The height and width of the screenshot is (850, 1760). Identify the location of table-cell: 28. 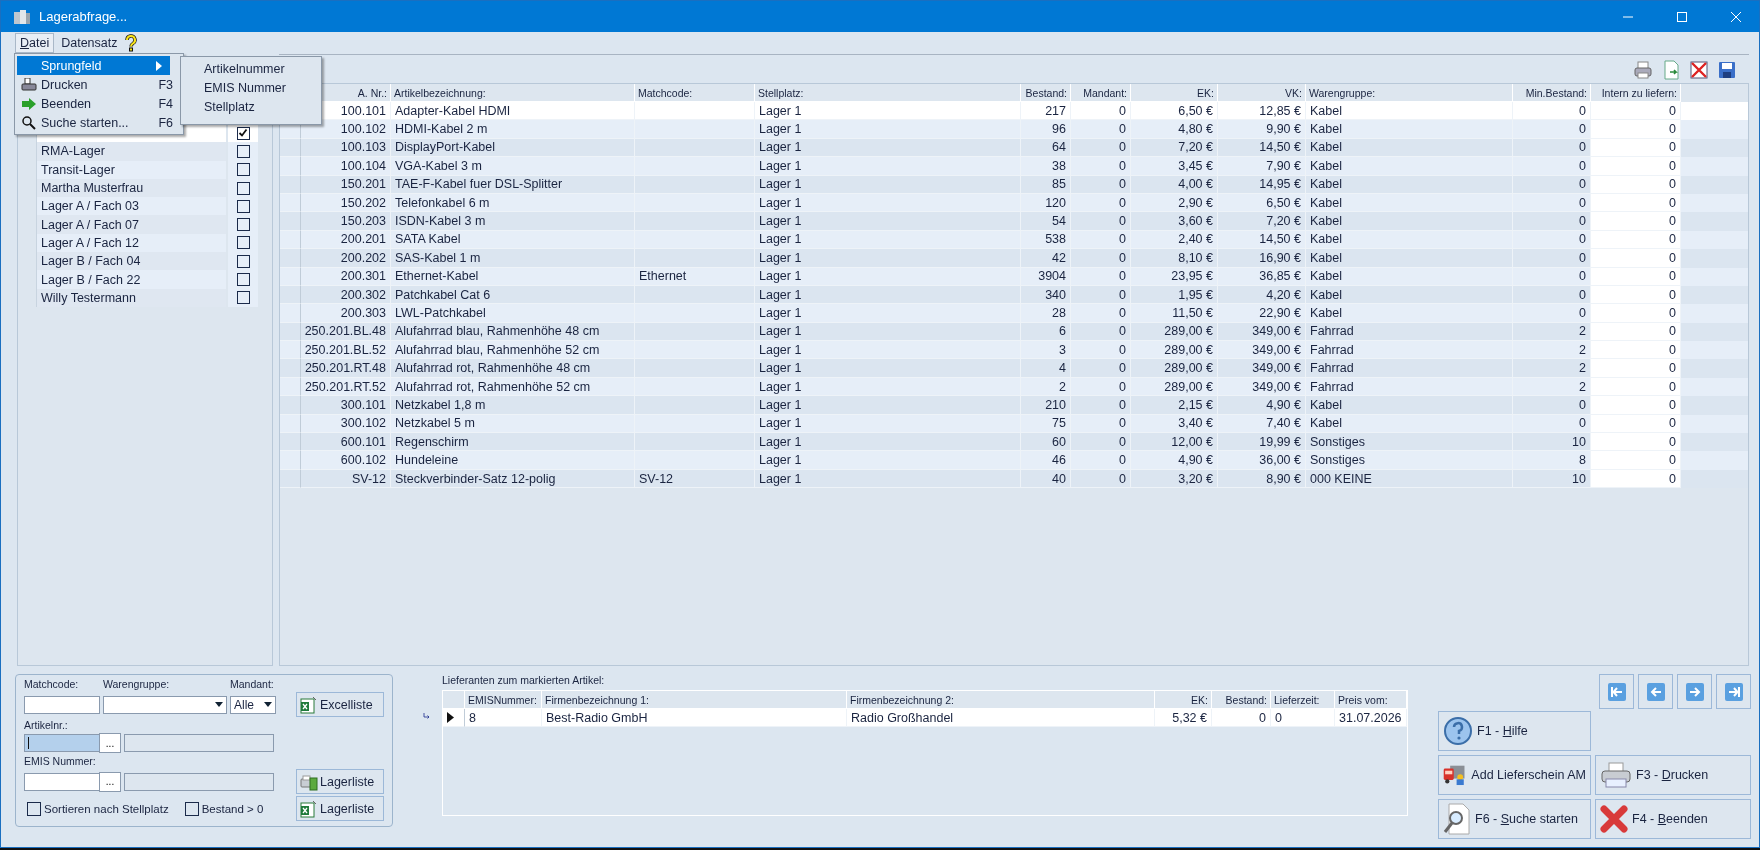
(1046, 313).